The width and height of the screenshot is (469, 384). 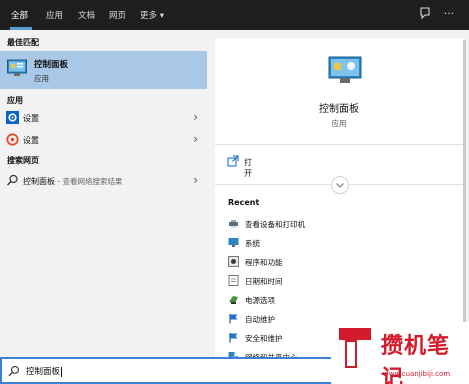 I want to click on web-search-text: 控制面板 - 查看网络搜索结果, so click(x=72, y=181).